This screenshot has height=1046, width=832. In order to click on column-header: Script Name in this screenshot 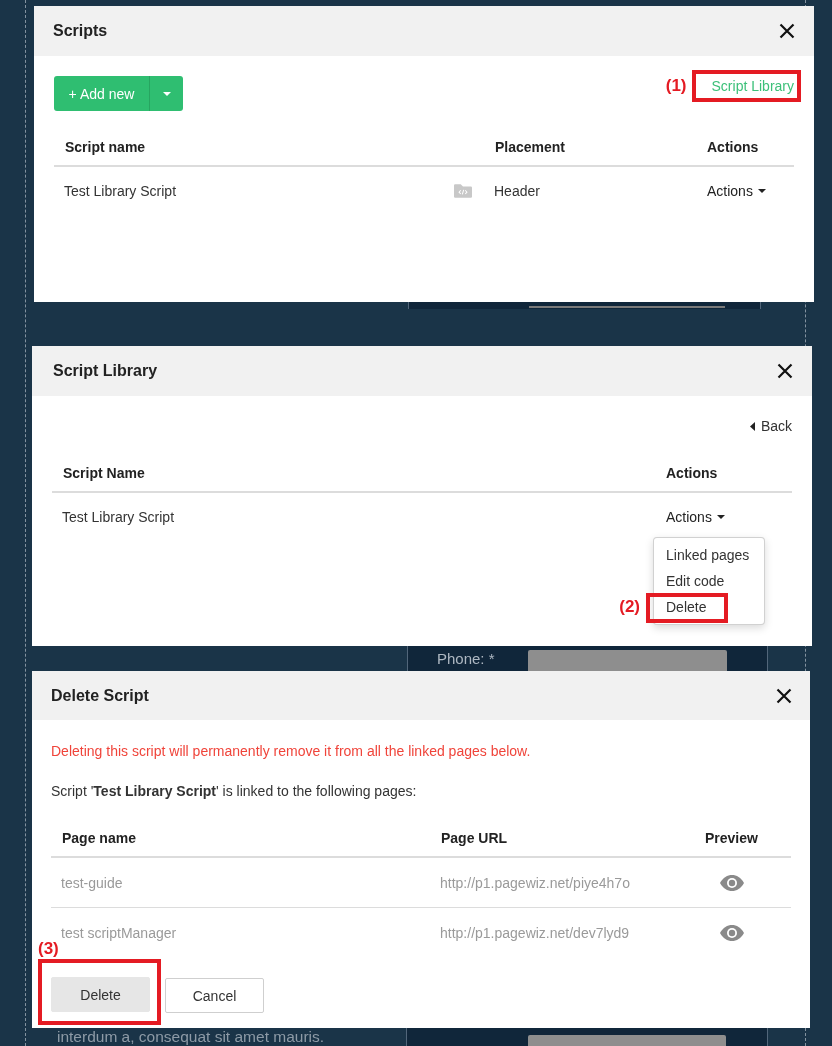, I will do `click(104, 473)`.